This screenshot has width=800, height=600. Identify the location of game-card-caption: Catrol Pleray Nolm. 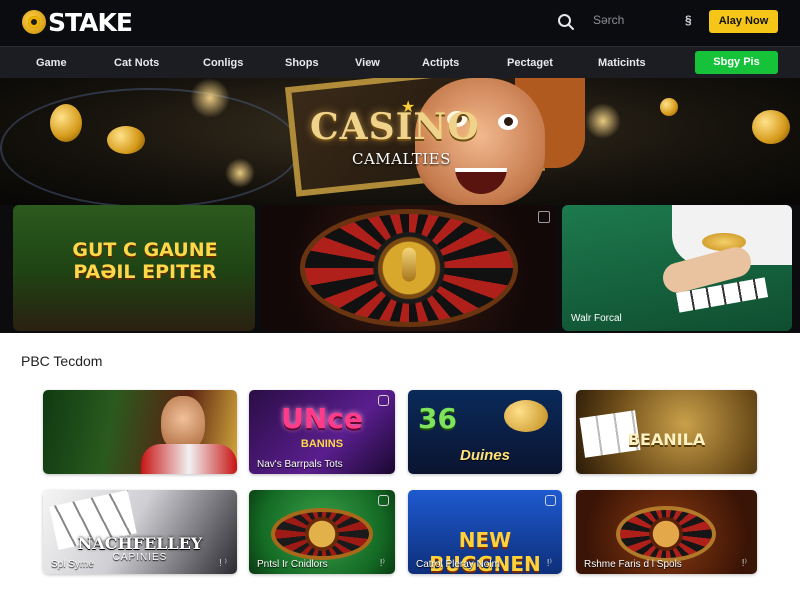
(458, 564).